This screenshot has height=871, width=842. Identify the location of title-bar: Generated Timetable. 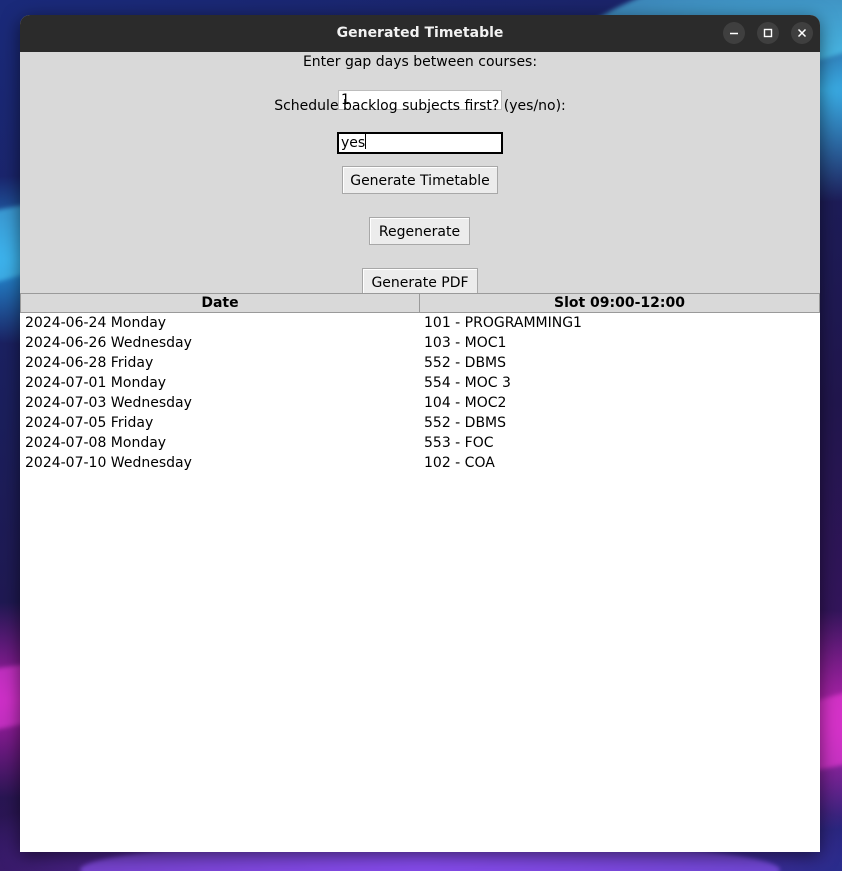
(420, 33).